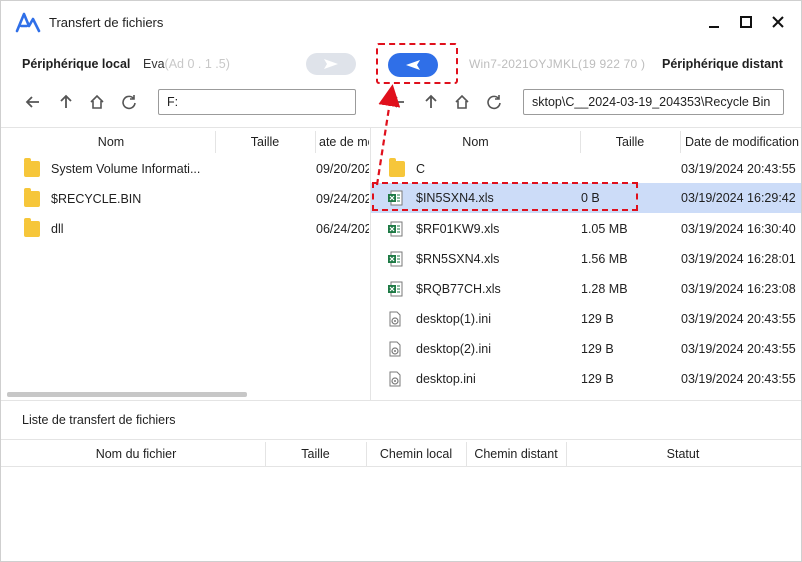  I want to click on minimize-icon, so click(714, 22).